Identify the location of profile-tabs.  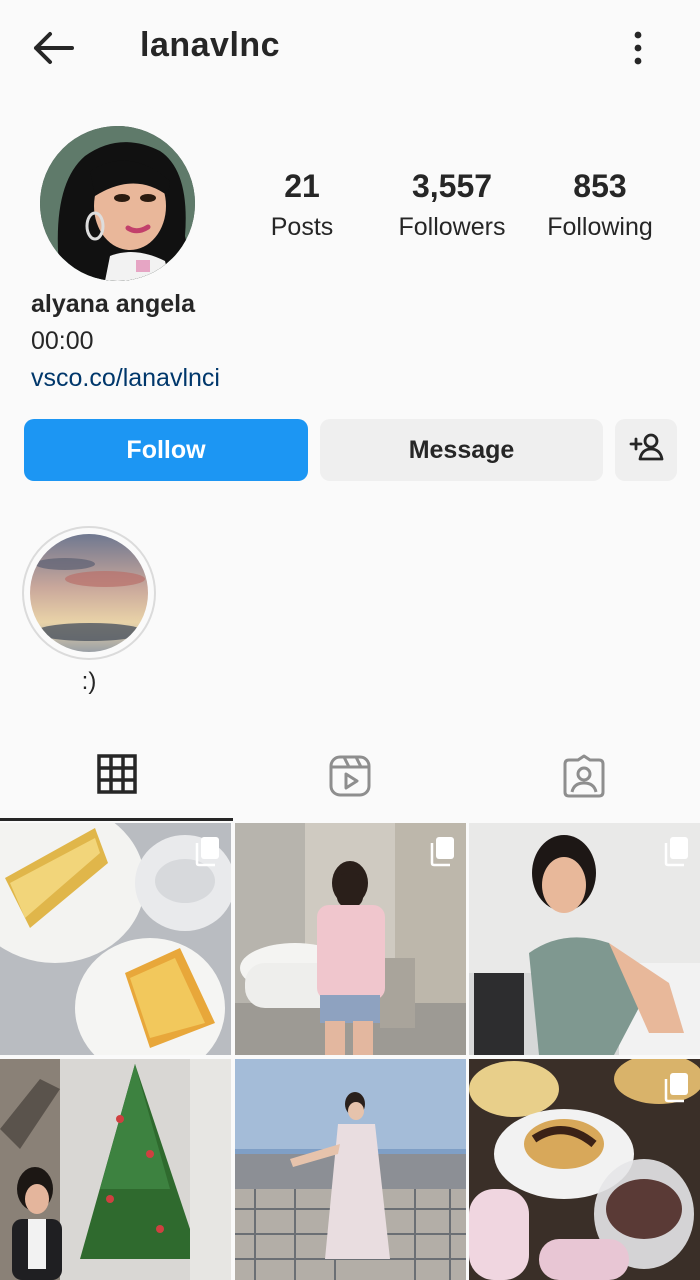
(350, 778).